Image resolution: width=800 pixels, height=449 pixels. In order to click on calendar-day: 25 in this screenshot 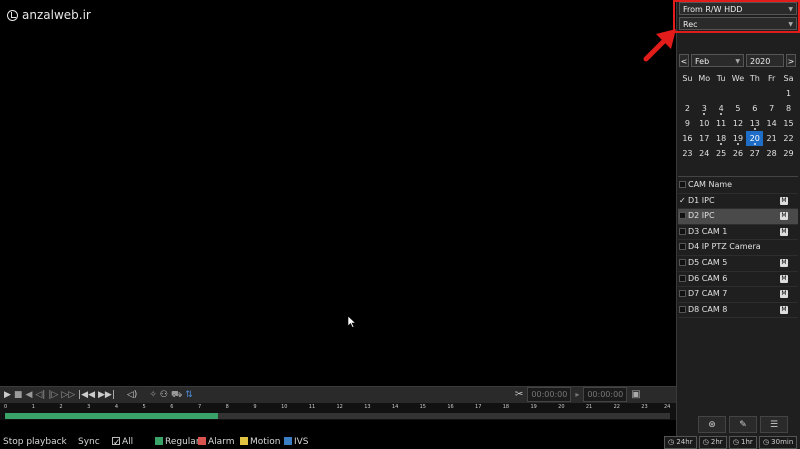, I will do `click(721, 153)`.